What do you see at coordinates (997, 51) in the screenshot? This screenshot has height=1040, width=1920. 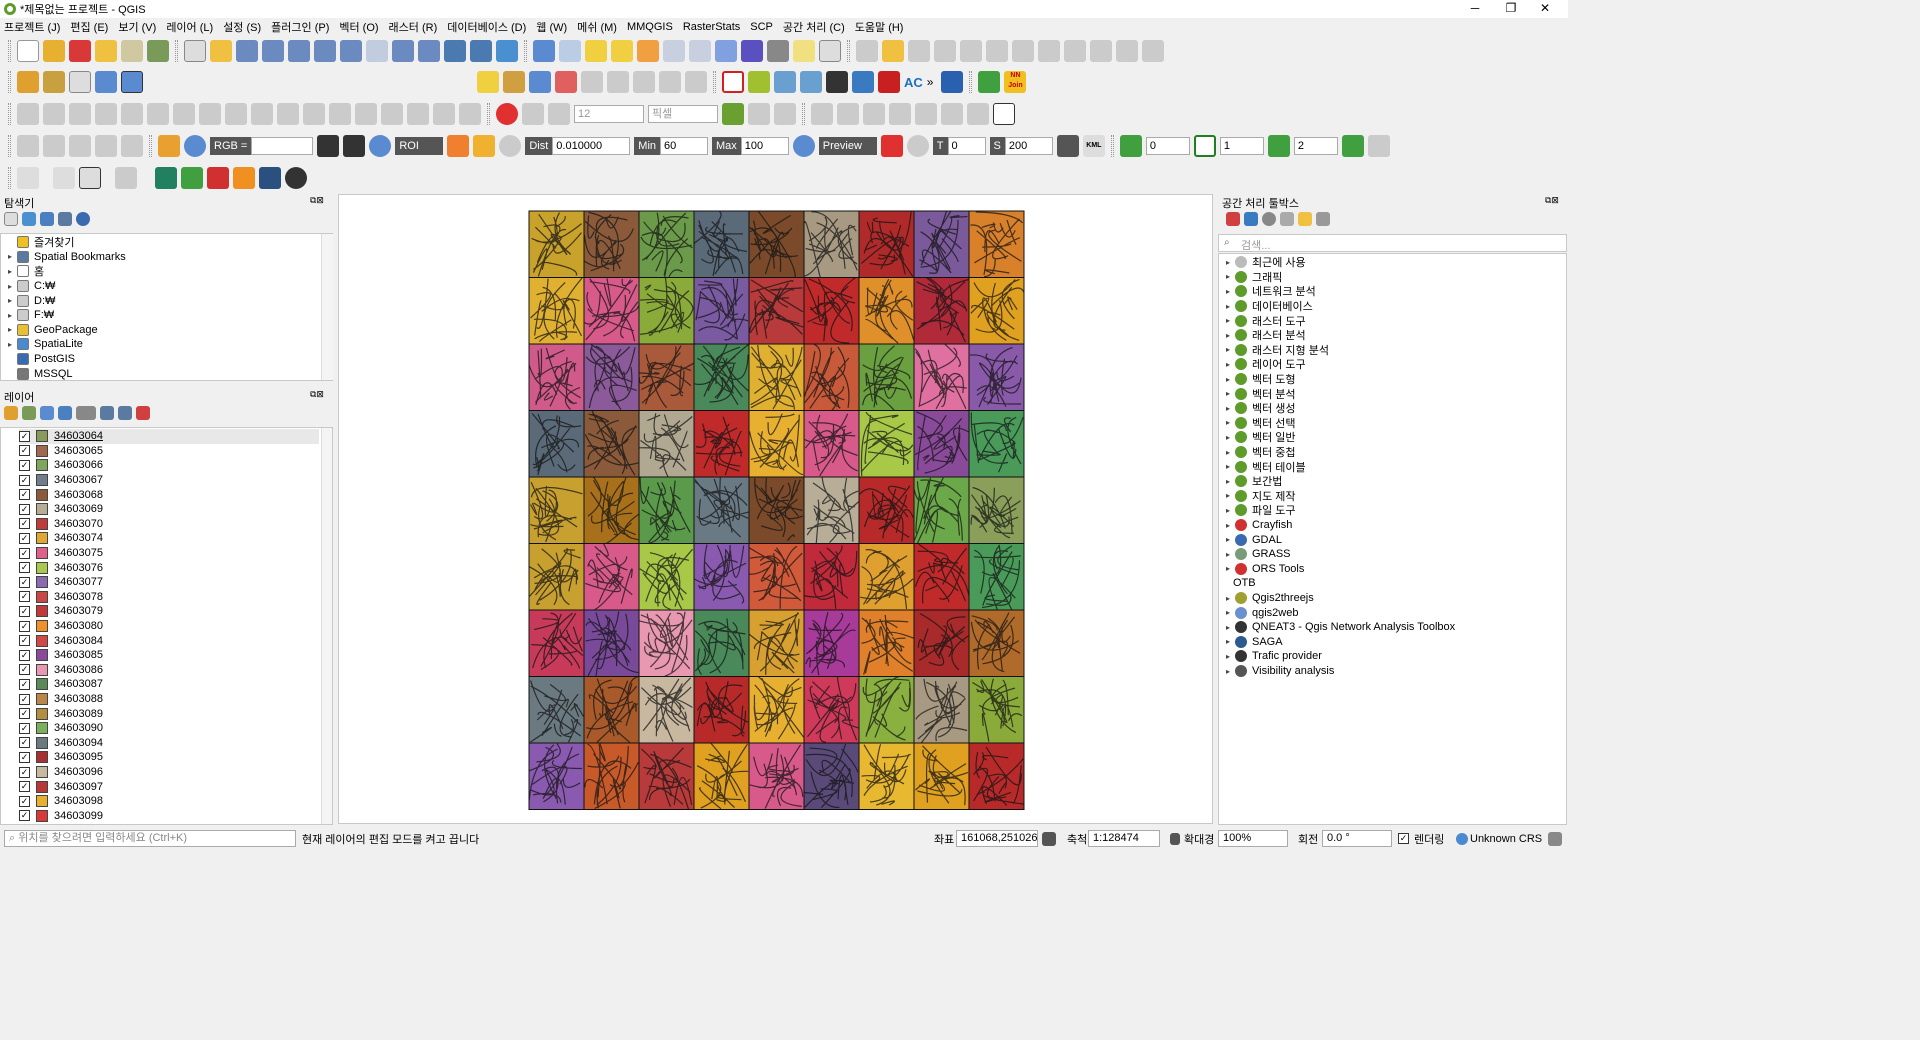 I see `modify-attributes-icon` at bounding box center [997, 51].